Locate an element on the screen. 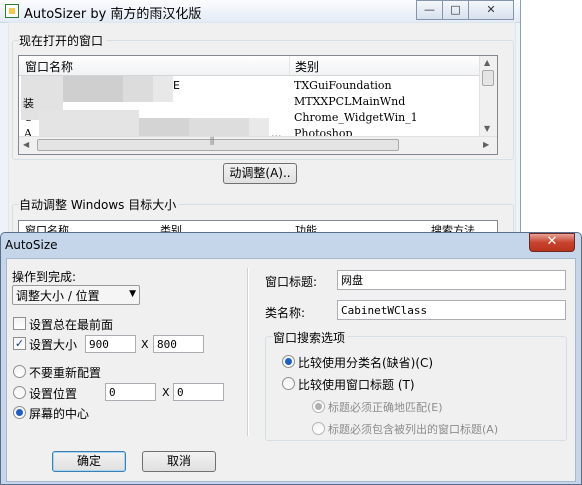  always-on-top-checkbox is located at coordinates (19, 323).